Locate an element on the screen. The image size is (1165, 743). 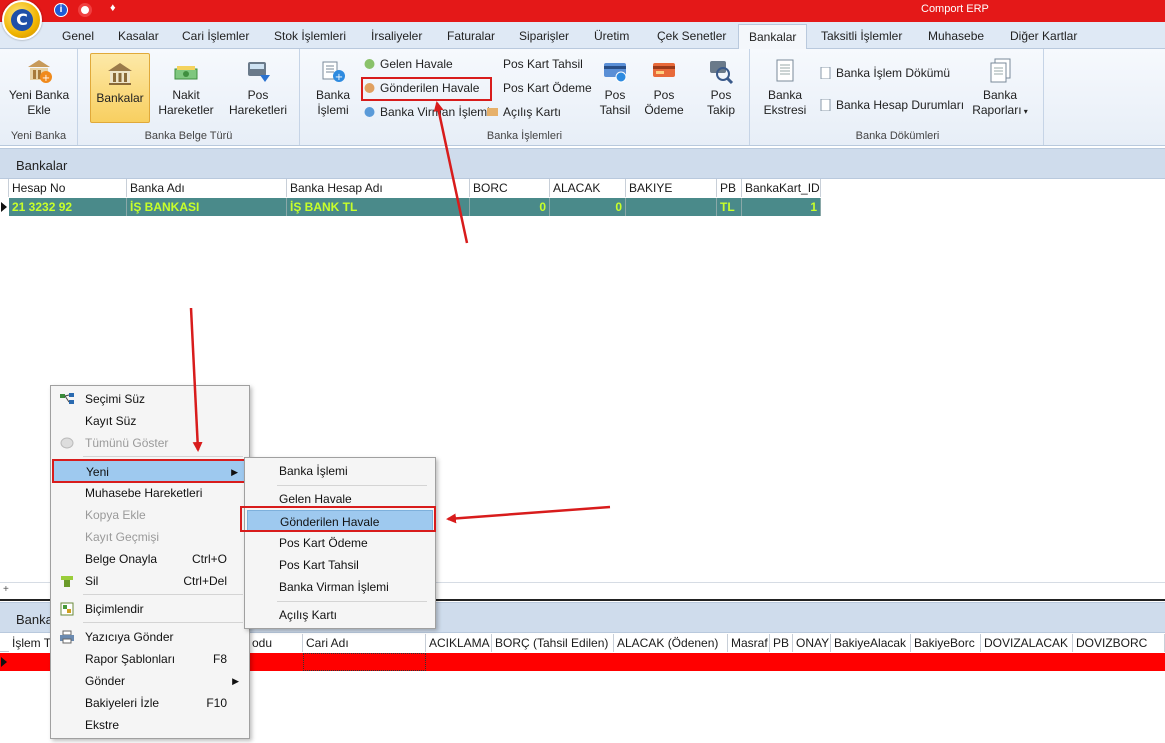
submenu-item-banka-virman: Banka Virman İşlemi is located at coordinates (340, 587).